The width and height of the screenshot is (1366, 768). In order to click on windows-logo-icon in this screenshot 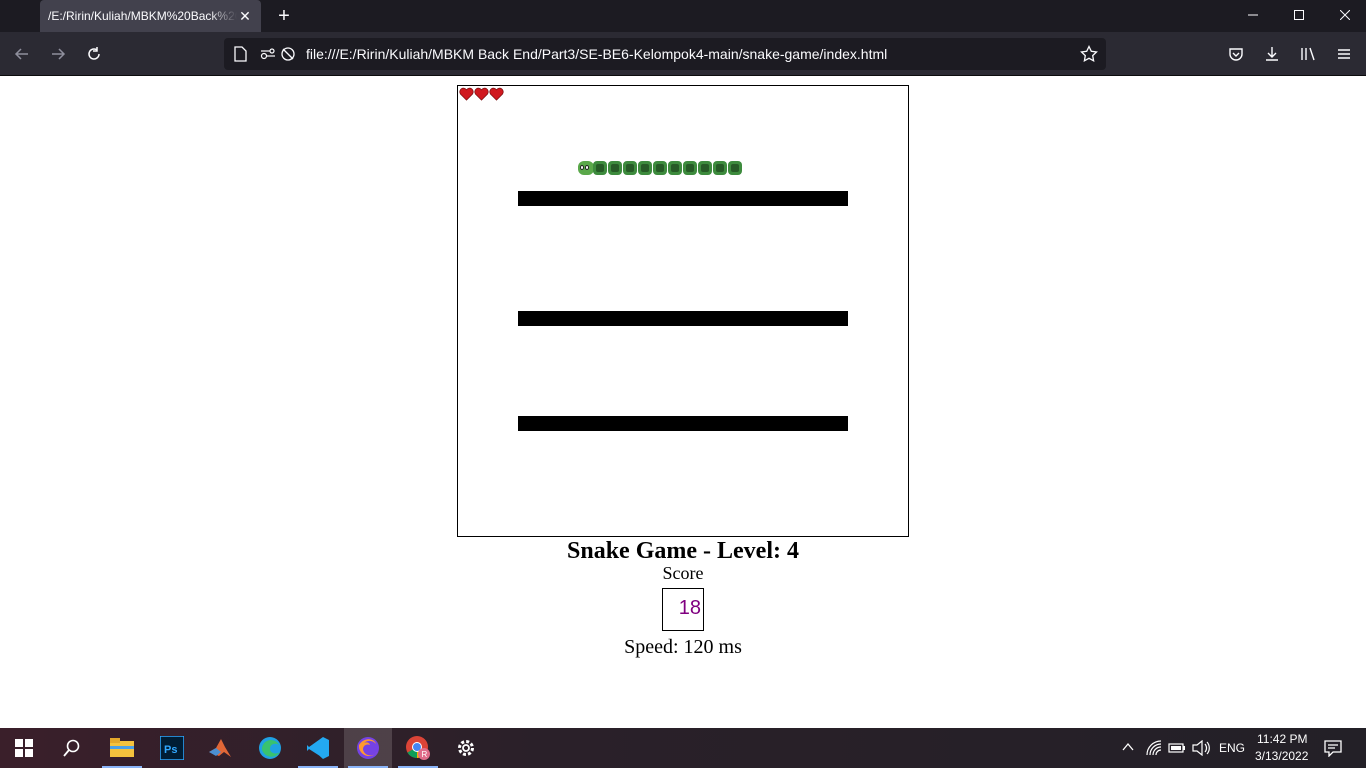, I will do `click(24, 748)`.